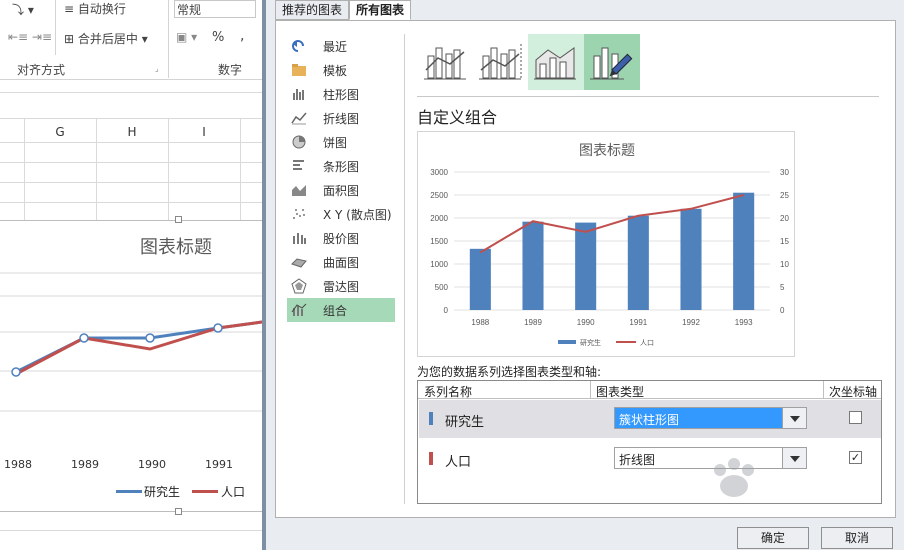 The width and height of the screenshot is (904, 550). I want to click on preview-x-tick: 1990, so click(586, 322).